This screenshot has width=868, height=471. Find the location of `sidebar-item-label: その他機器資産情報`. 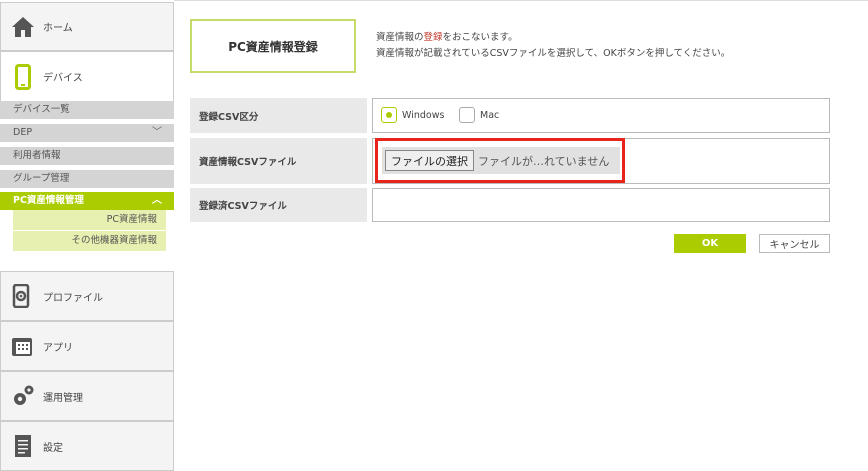

sidebar-item-label: その他機器資産情報 is located at coordinates (114, 240).